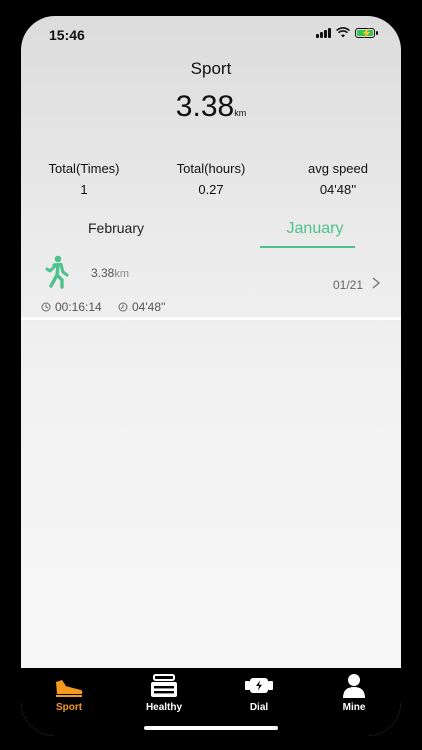  I want to click on stat-total-hours: Total(hours) 0.27, so click(211, 179).